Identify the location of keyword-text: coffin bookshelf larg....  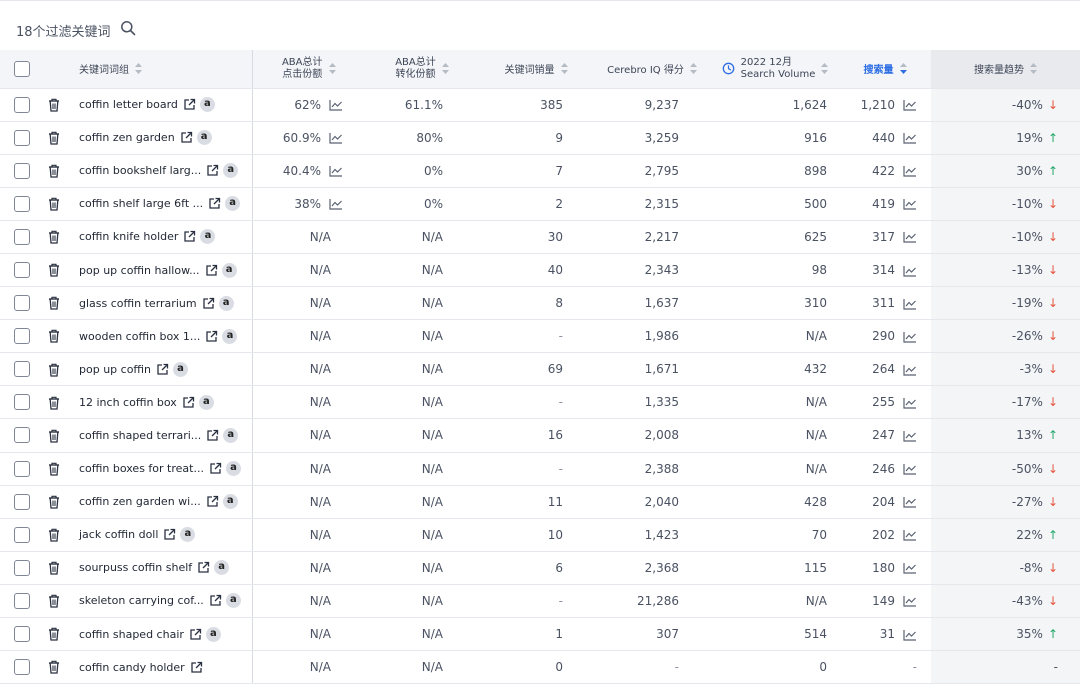
(140, 170).